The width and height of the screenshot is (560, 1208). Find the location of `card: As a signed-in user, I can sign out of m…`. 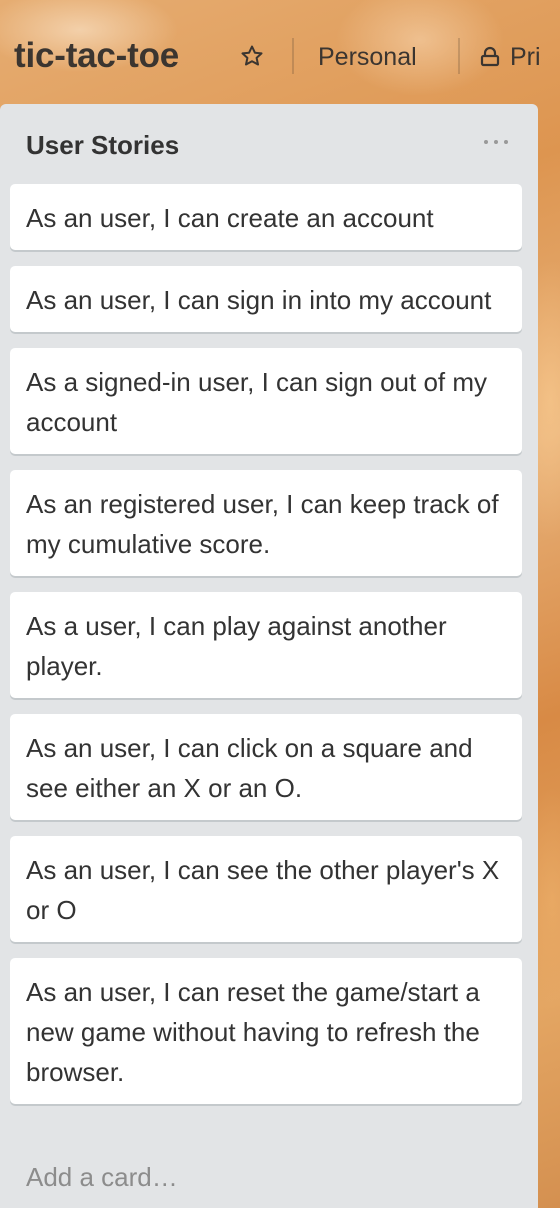

card: As a signed-in user, I can sign out of m… is located at coordinates (266, 401).